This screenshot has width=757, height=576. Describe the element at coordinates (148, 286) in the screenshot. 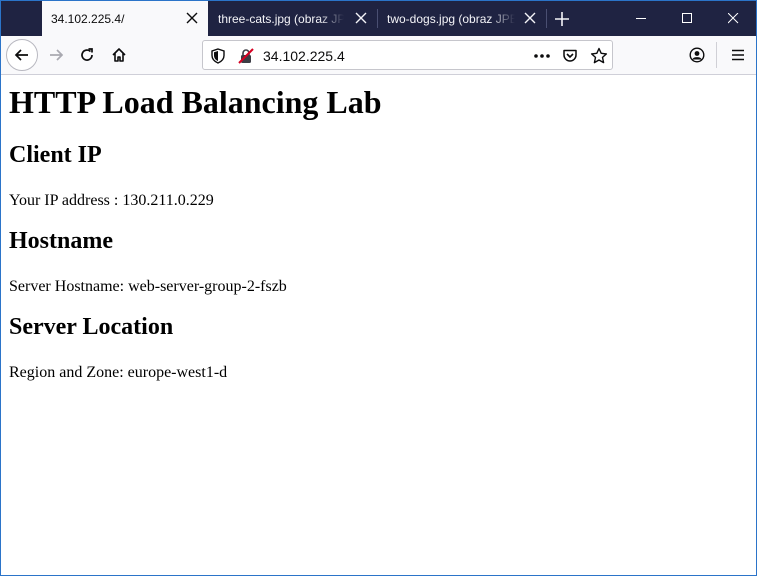

I see `hostname-text: Server Hostname: web-server-group-2-fszb` at that location.